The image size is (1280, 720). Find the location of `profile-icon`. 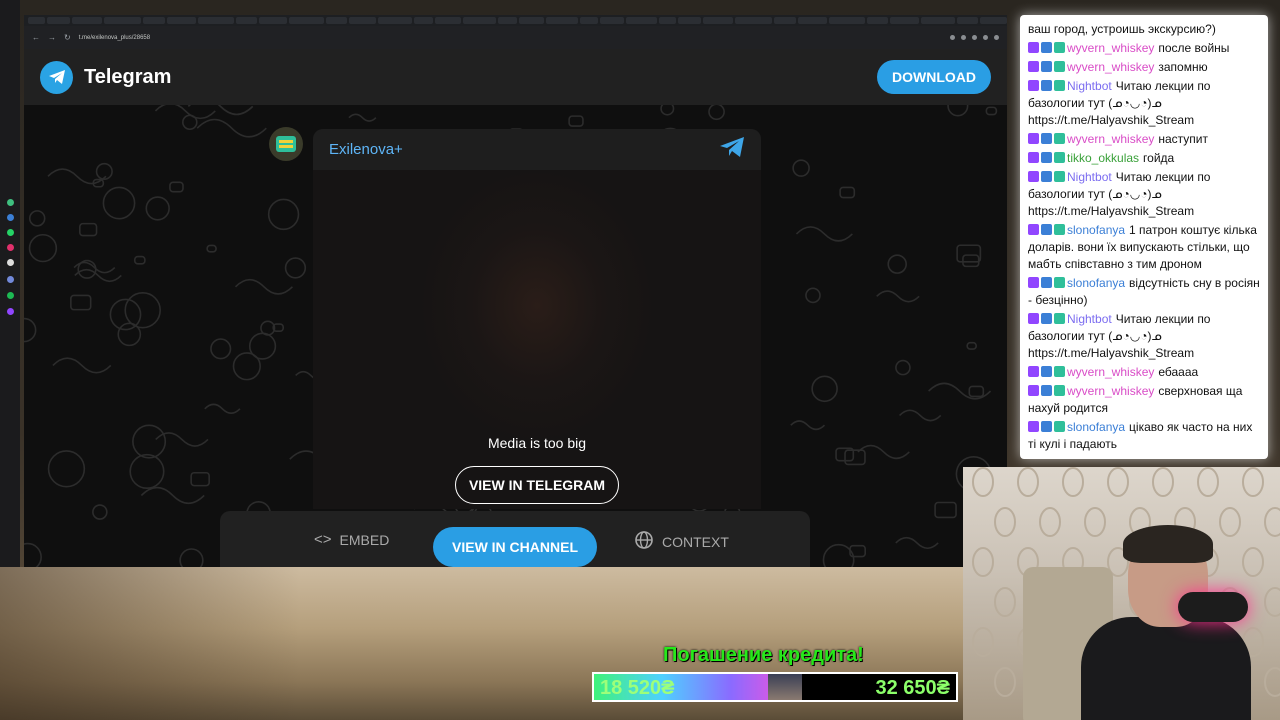

profile-icon is located at coordinates (996, 37).